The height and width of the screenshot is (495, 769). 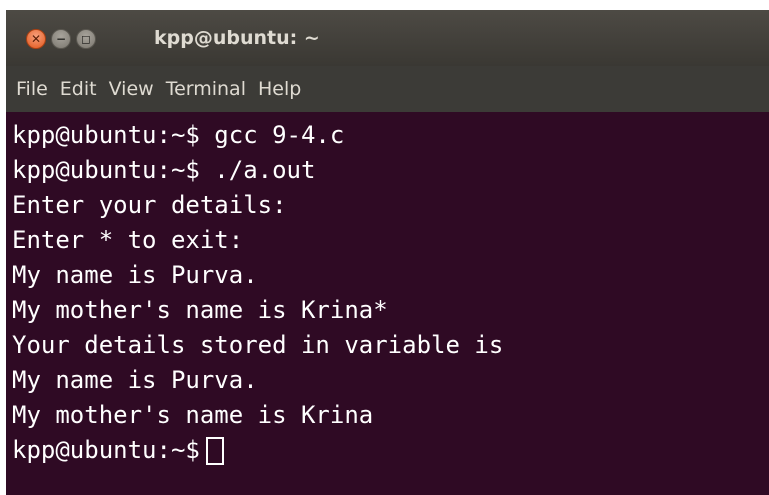 I want to click on minimize-window-button: −, so click(x=61, y=39).